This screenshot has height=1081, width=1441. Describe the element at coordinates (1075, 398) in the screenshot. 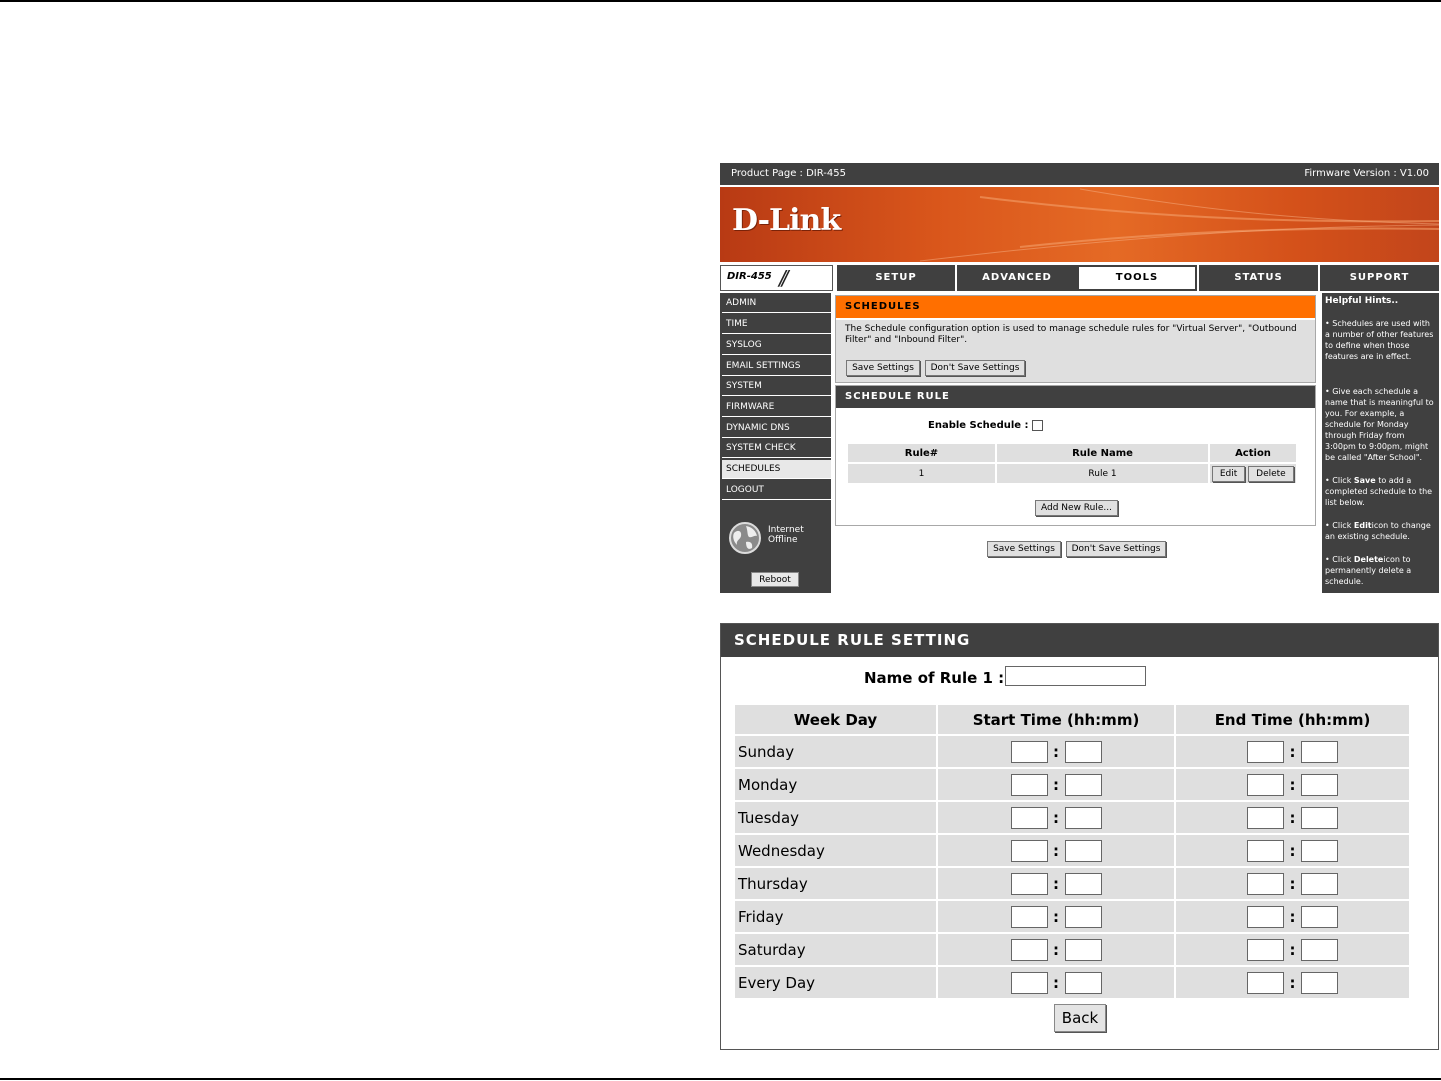

I see `schedule-rule-title: SCHEDULE RULE` at that location.